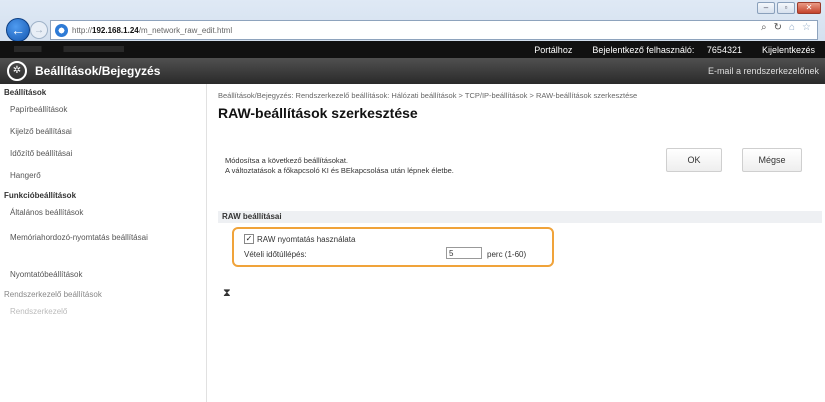 This screenshot has width=825, height=402. I want to click on sidebar-heading-settings: Beállítások, so click(25, 92).